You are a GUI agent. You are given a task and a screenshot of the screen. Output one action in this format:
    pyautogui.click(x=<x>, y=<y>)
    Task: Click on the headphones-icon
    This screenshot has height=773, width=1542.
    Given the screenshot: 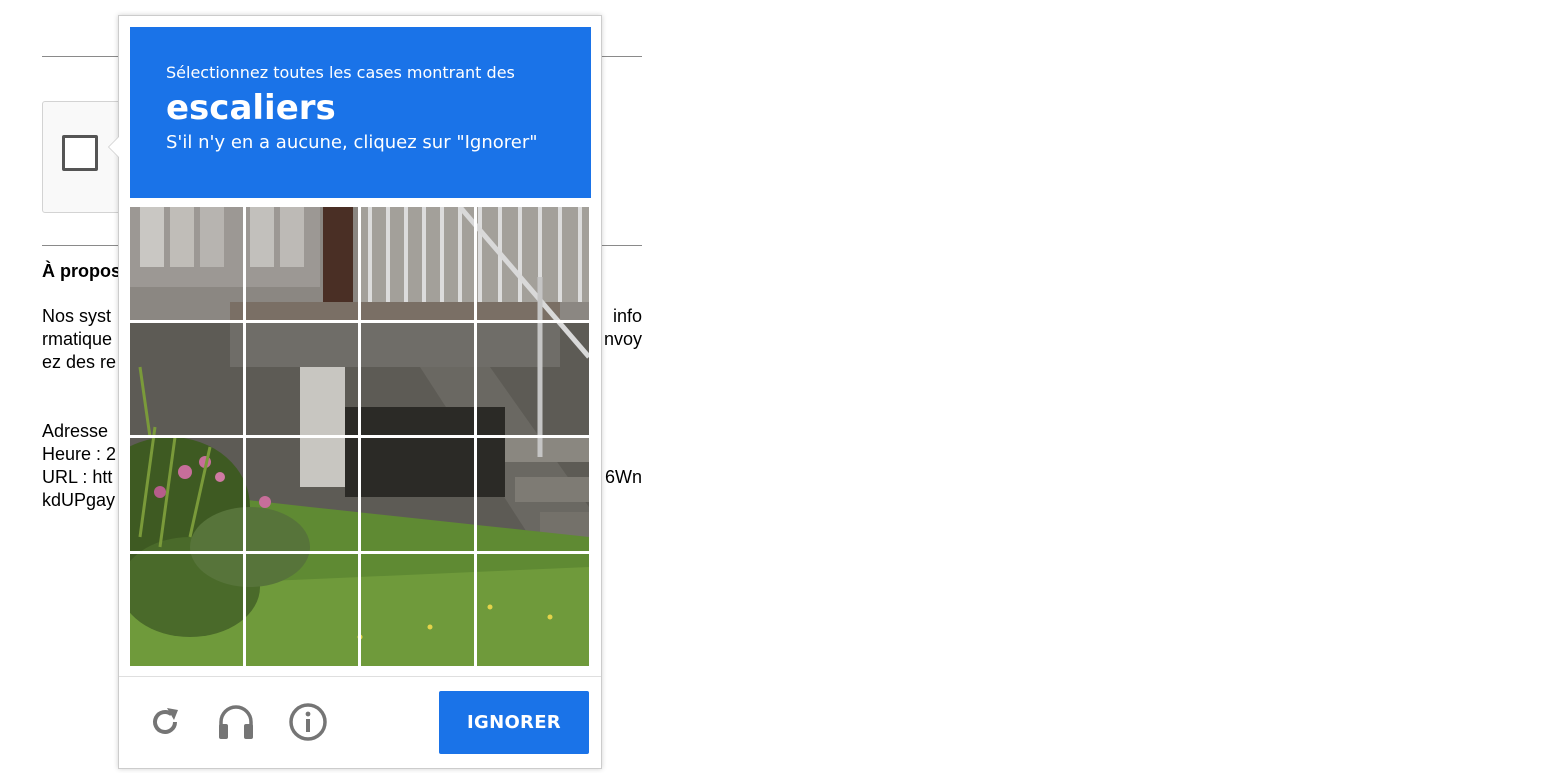 What is the action you would take?
    pyautogui.click(x=236, y=722)
    